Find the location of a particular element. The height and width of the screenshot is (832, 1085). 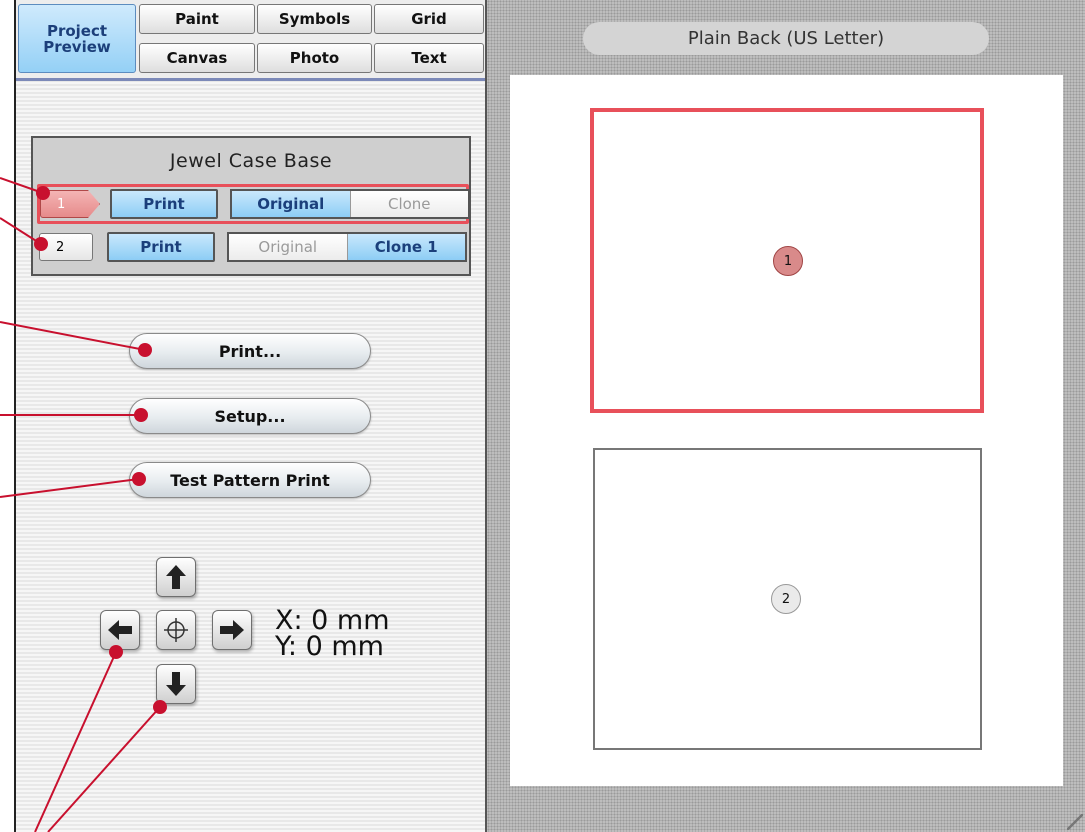

print-region-1: 1 is located at coordinates (787, 260).